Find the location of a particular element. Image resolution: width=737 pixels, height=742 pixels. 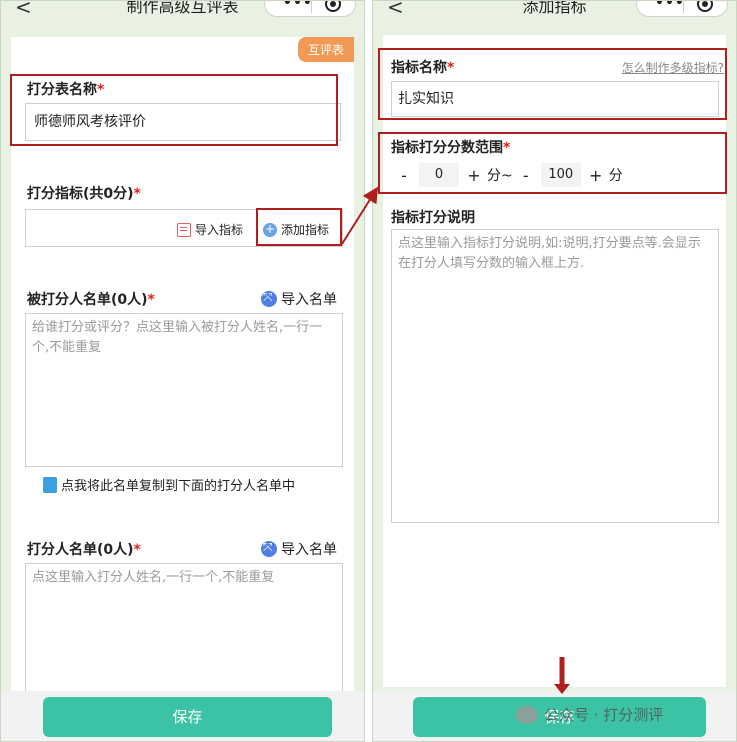

indicators-label-text: 打分指标(共0分) is located at coordinates (80, 194).